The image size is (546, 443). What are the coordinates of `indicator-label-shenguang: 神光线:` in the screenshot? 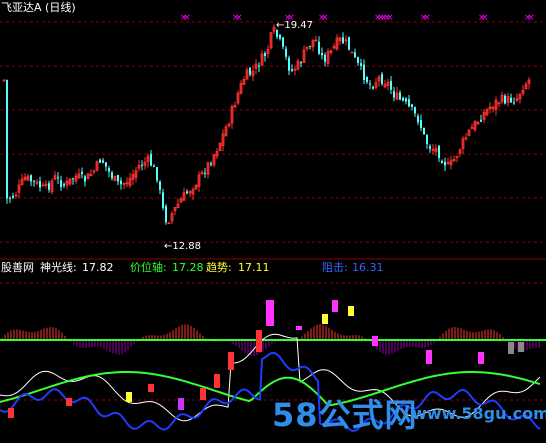 It's located at (58, 267).